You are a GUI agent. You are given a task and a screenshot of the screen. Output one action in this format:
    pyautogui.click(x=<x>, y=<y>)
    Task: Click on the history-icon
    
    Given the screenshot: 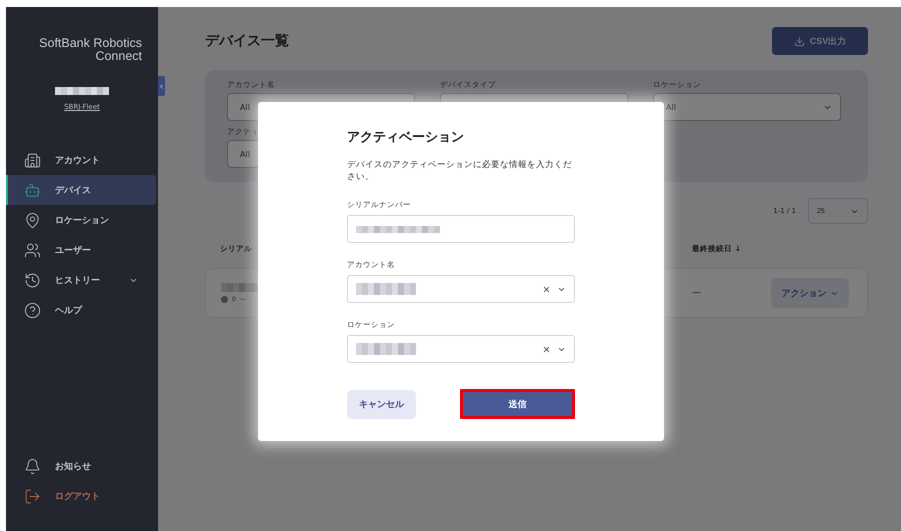 What is the action you would take?
    pyautogui.click(x=32, y=280)
    